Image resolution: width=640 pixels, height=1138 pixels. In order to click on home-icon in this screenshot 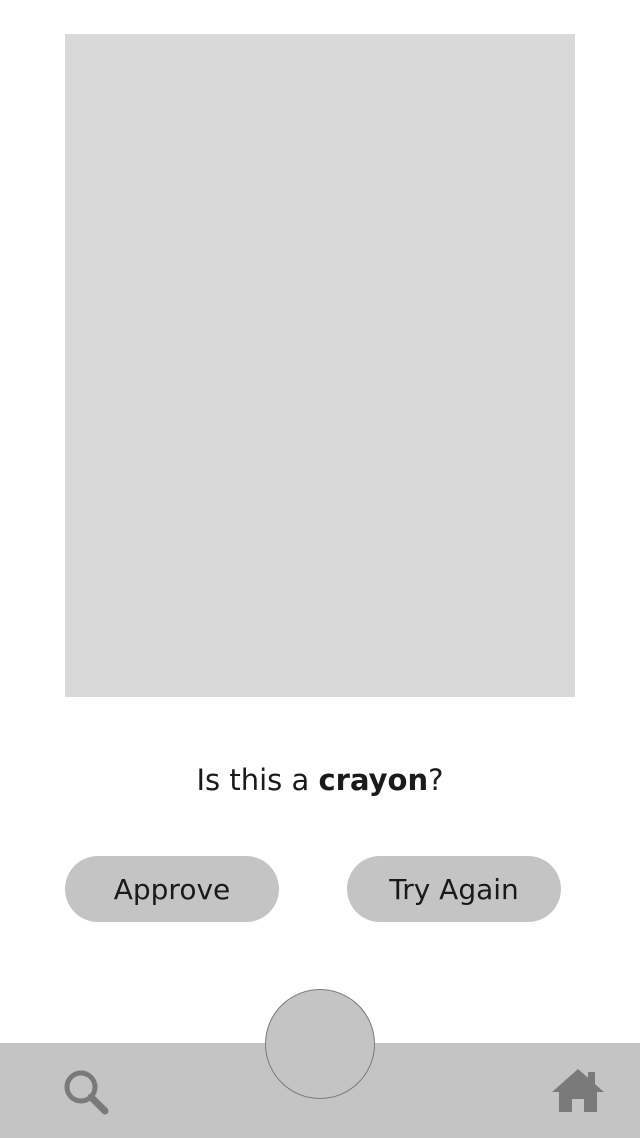, I will do `click(578, 1090)`.